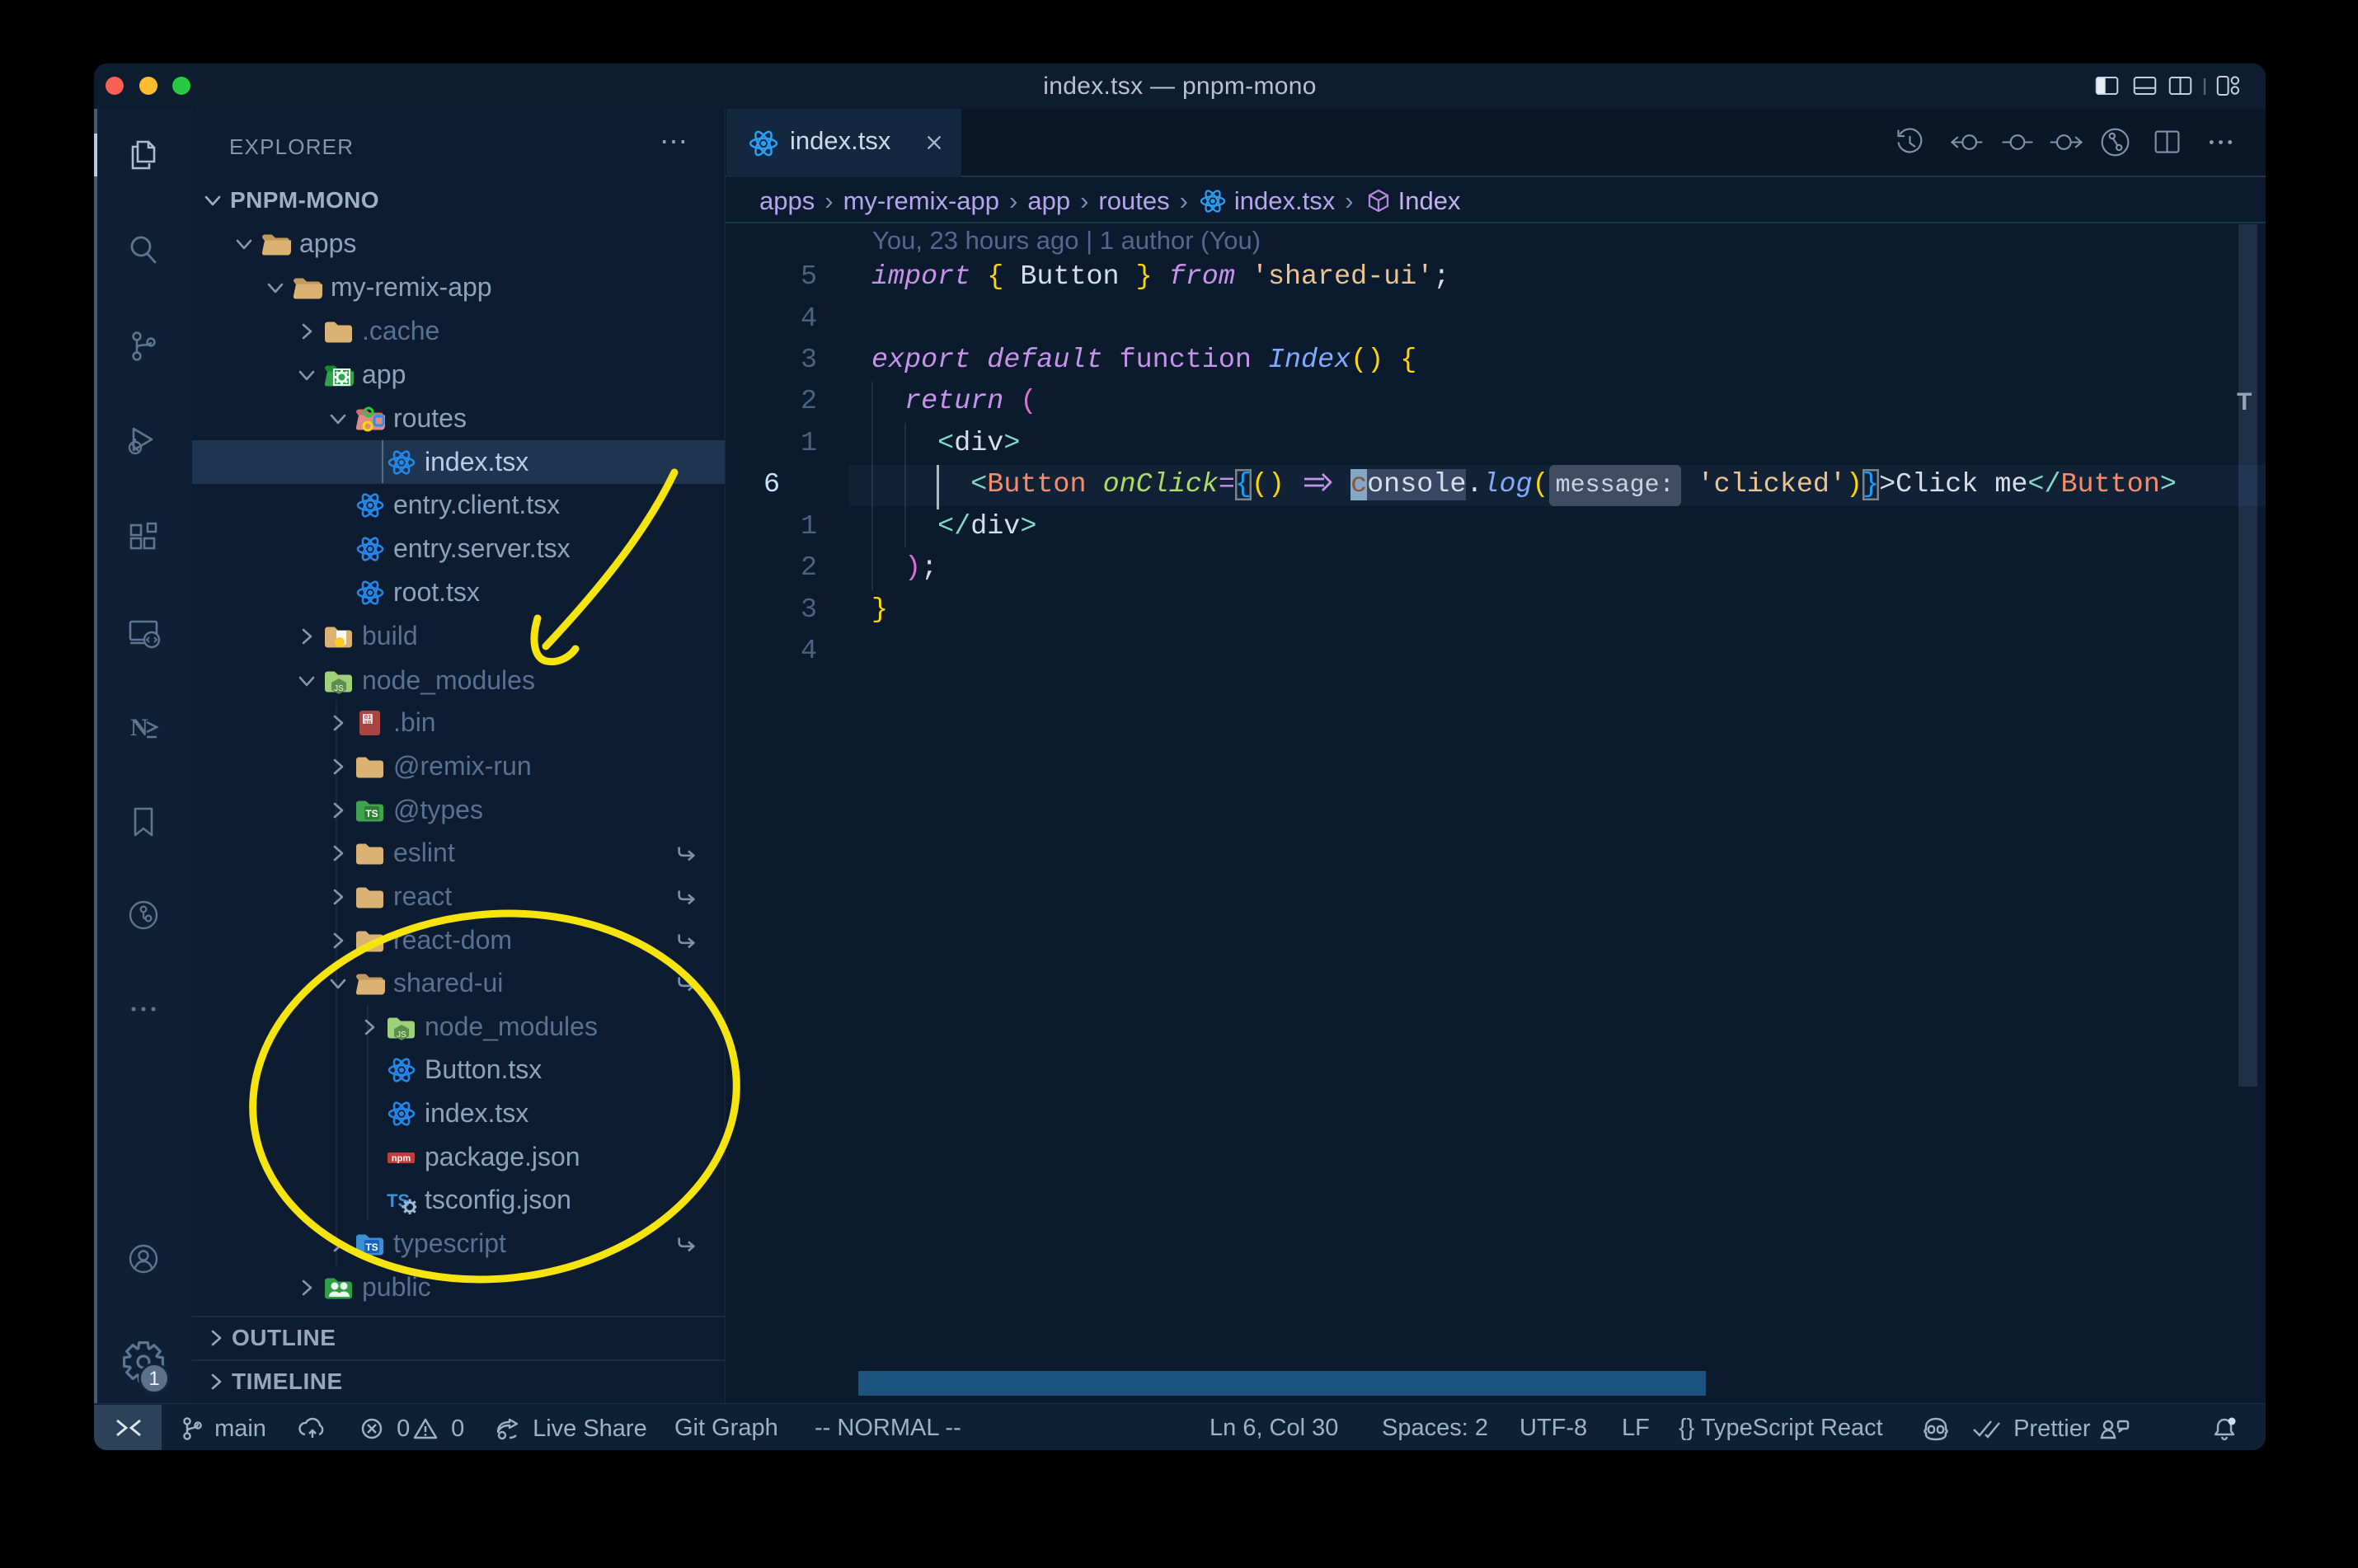 The image size is (2358, 1568). I want to click on svg-text: npm, so click(402, 1158).